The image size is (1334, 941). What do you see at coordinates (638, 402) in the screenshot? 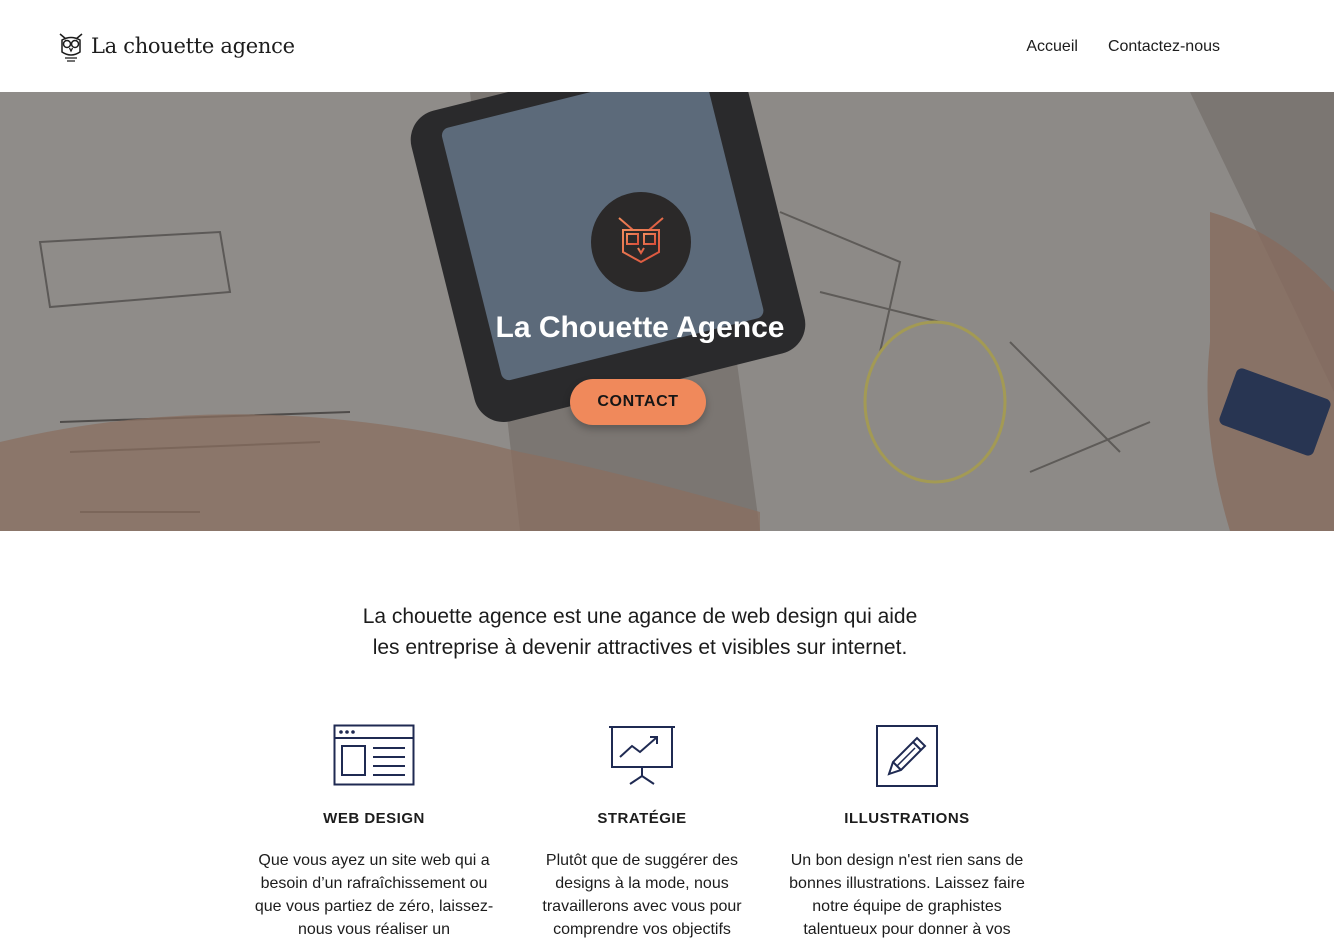
I see `contact-button: CONTACT` at bounding box center [638, 402].